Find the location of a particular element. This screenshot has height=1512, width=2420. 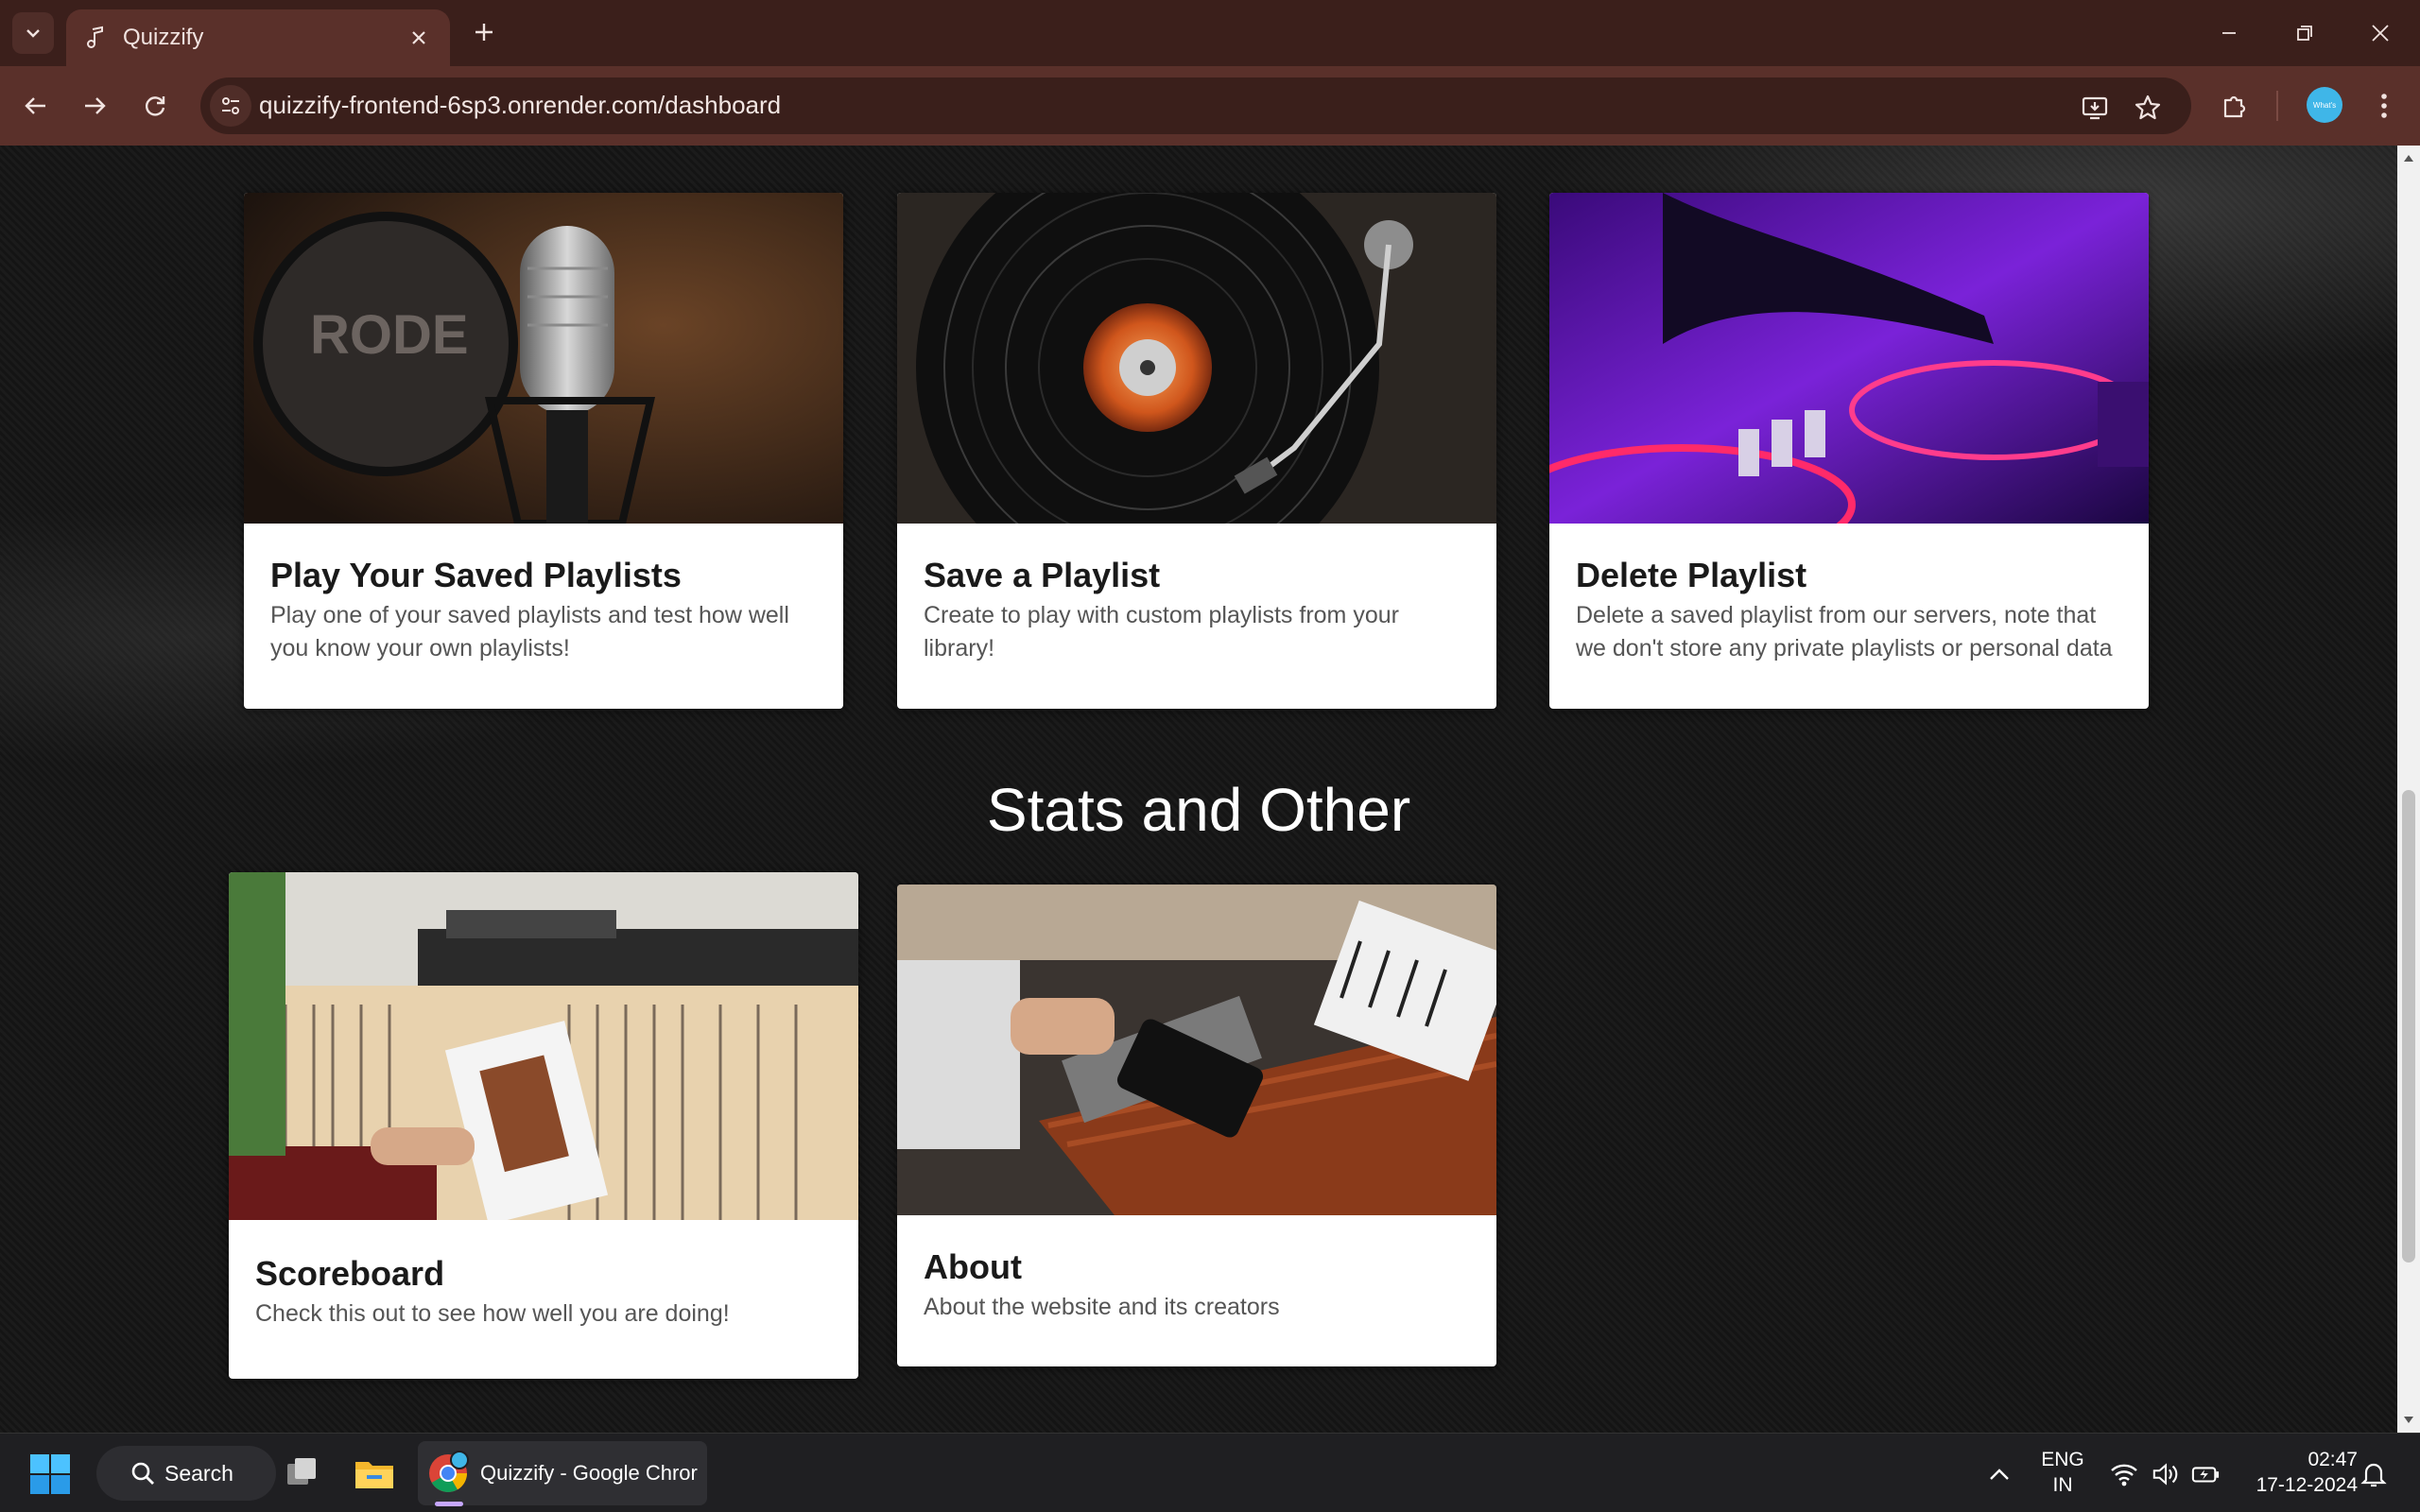

scroll-up-arrow is located at coordinates (2408, 157).